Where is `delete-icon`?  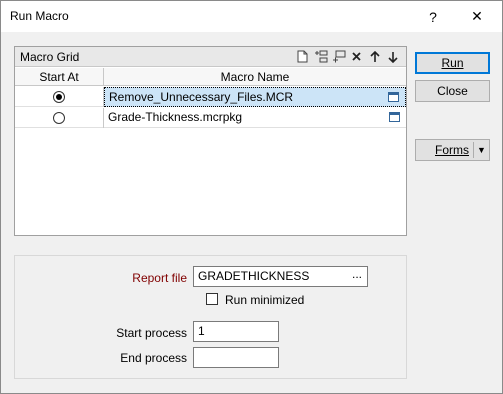 delete-icon is located at coordinates (356, 56).